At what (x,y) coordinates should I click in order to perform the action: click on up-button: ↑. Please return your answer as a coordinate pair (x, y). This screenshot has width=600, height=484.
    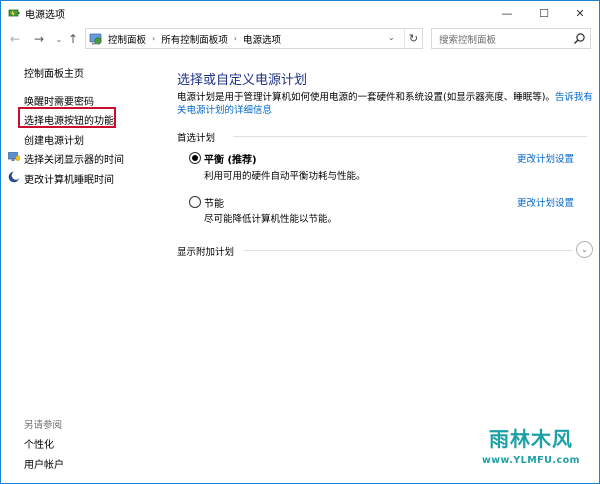
    Looking at the image, I should click on (73, 39).